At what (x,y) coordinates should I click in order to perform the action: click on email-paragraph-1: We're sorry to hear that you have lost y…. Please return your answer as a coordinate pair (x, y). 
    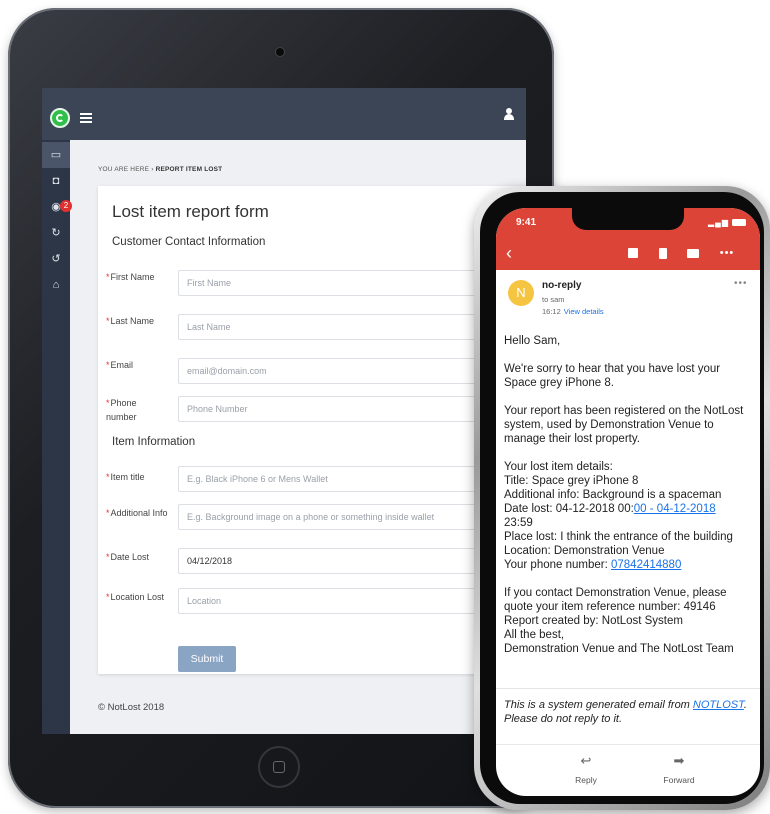
    Looking at the image, I should click on (612, 376).